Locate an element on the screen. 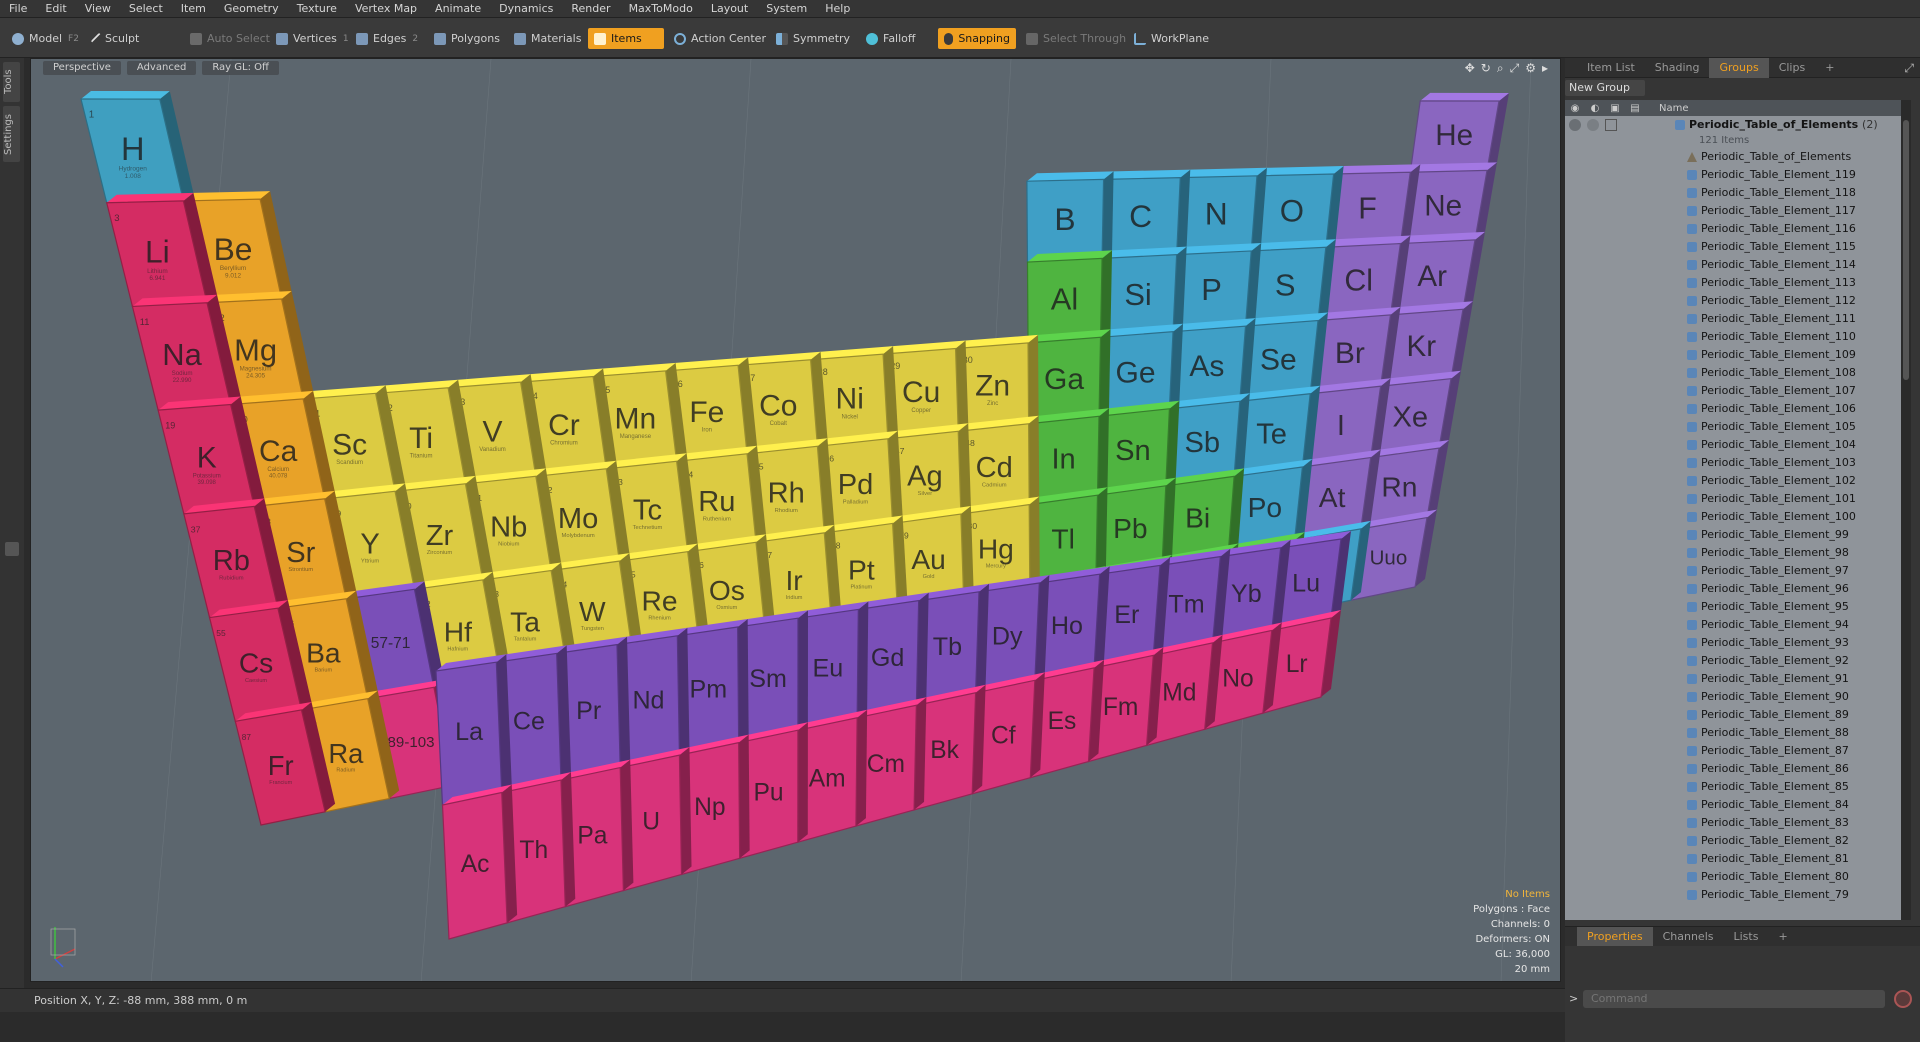  element-tile-Am: Am is located at coordinates (832, 776).